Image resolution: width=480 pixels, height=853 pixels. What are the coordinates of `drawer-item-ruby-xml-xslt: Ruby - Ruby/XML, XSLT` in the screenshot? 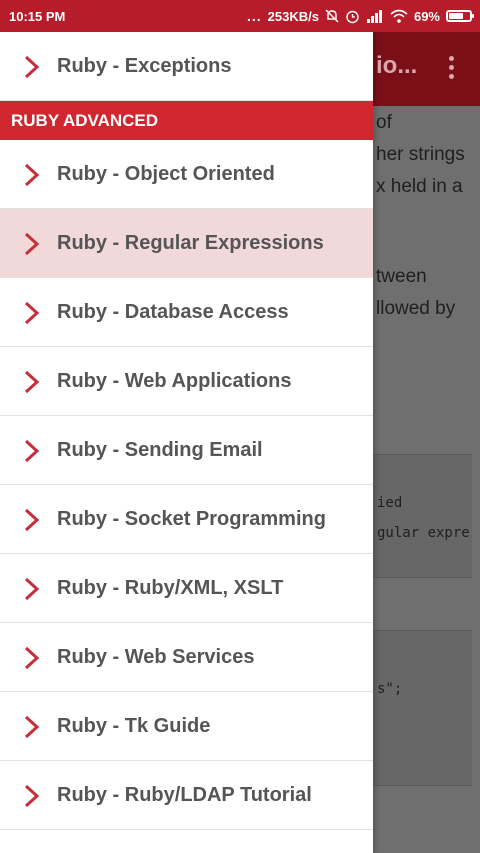 It's located at (186, 588).